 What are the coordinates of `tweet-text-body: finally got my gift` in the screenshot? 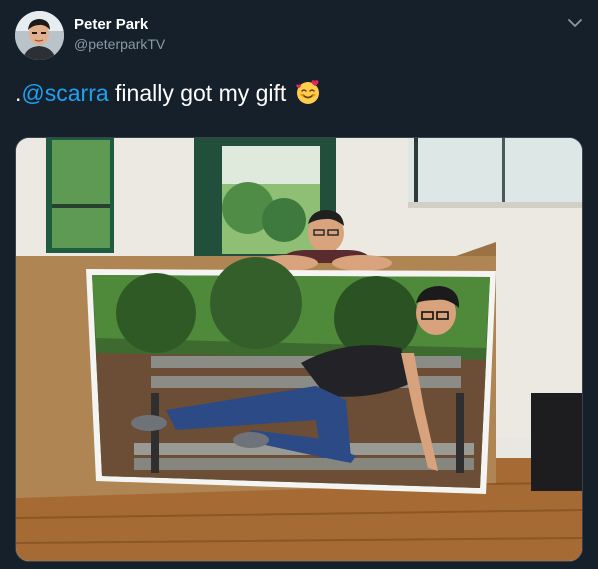 It's located at (197, 93).